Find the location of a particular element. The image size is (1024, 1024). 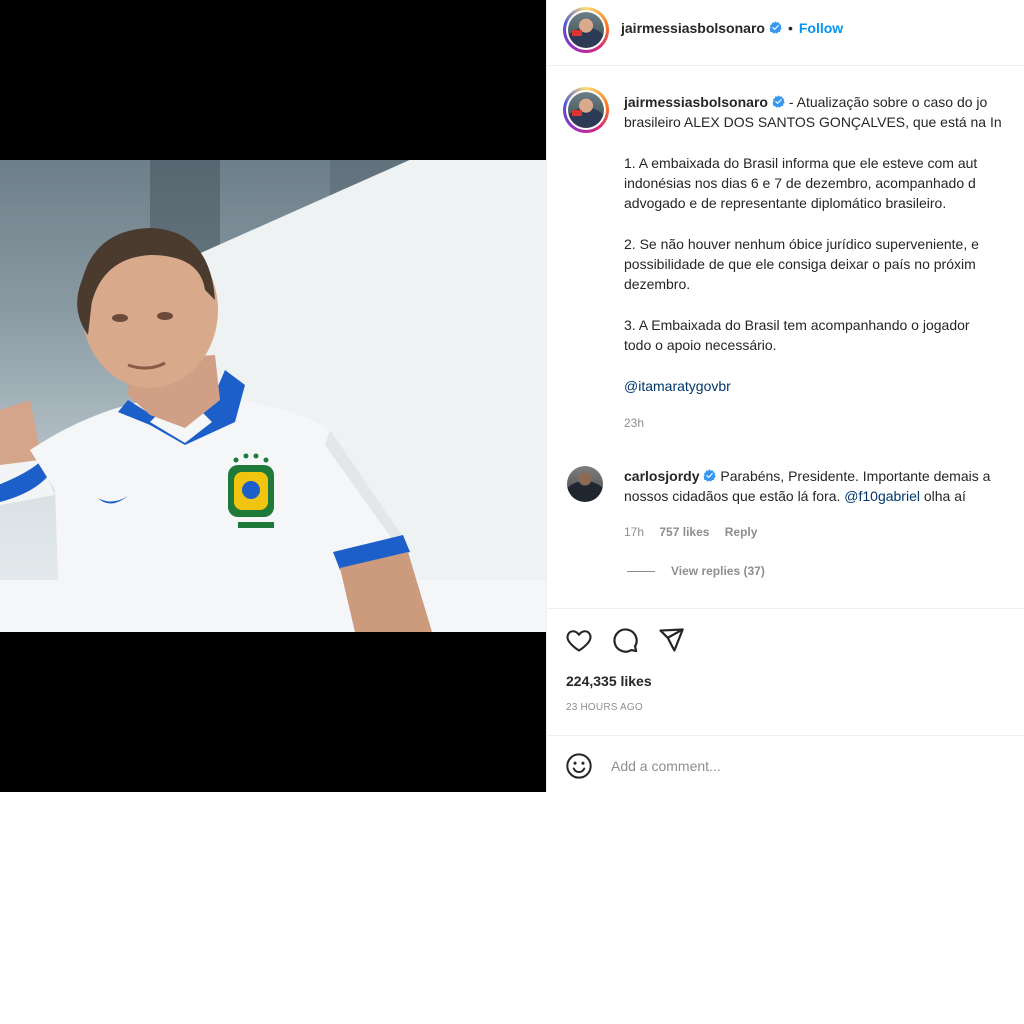

add-comment-row is located at coordinates (785, 763).